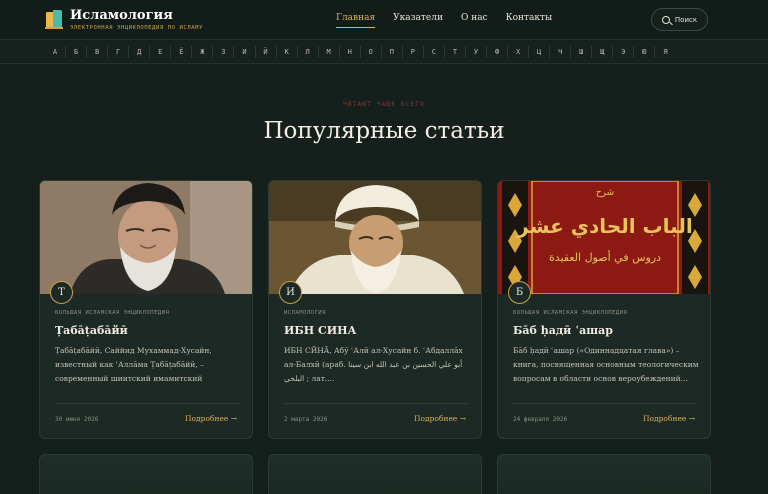  Describe the element at coordinates (434, 52) in the screenshot. I see `alphabet-letter: С` at that location.